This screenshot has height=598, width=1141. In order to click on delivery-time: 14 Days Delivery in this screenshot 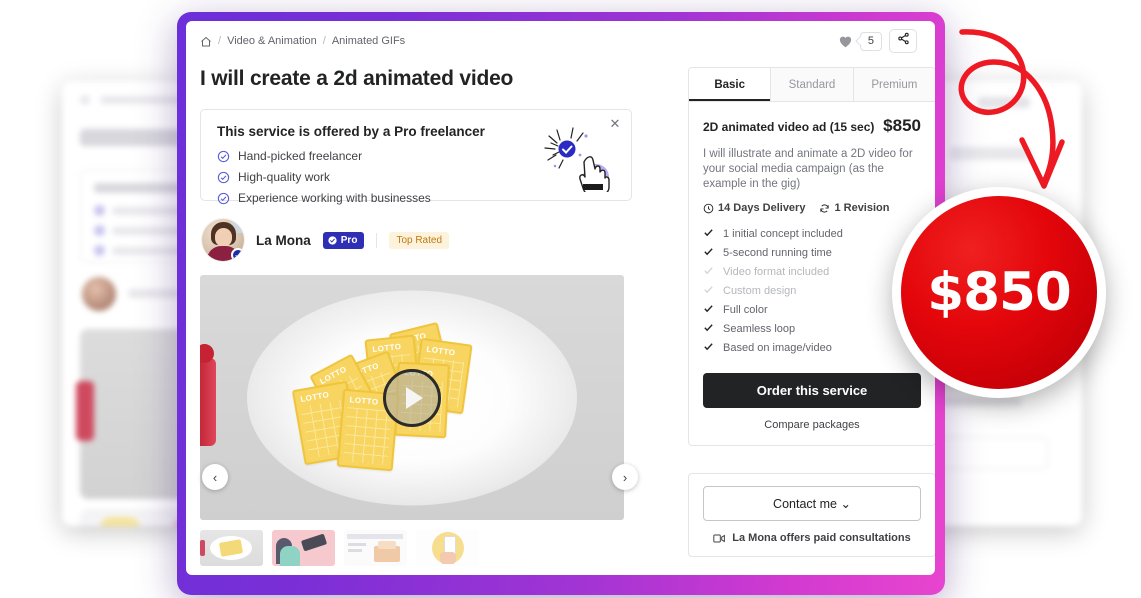, I will do `click(754, 208)`.